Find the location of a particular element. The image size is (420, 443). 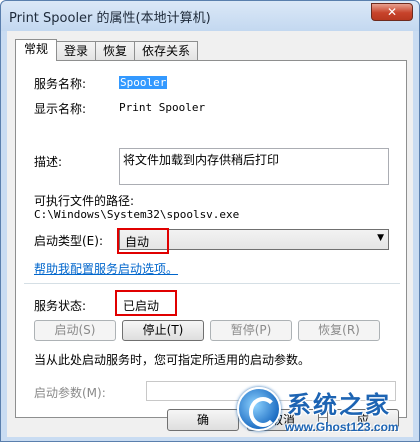

exe-path-value: C:\Windows\System32\spoolsv.exe is located at coordinates (137, 214).